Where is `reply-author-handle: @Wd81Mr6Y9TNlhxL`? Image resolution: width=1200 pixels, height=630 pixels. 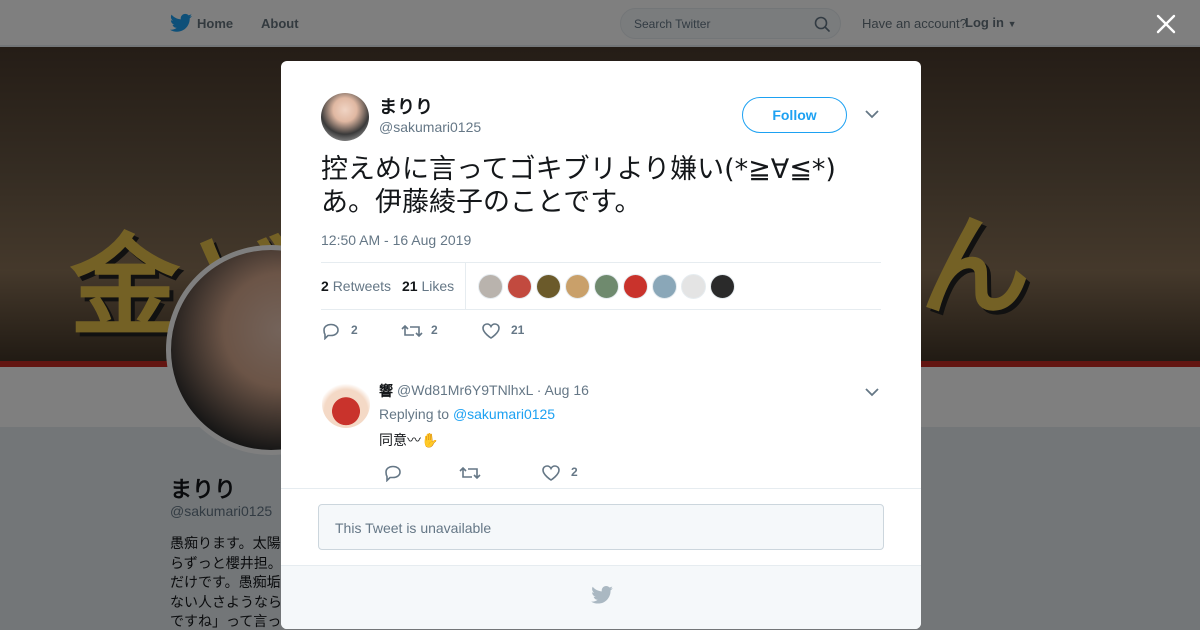
reply-author-handle: @Wd81Mr6Y9TNlhxL is located at coordinates (465, 390).